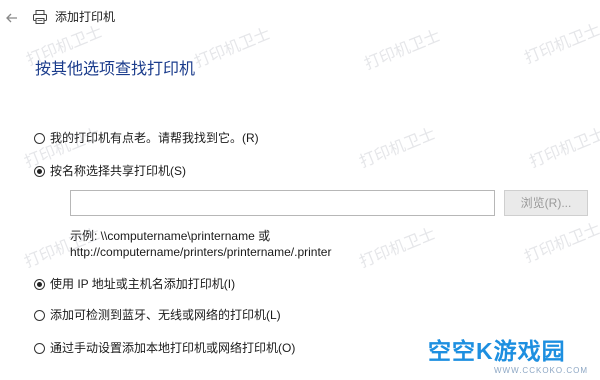 The width and height of the screenshot is (600, 380). I want to click on radio-bluetooth-network, so click(39, 315).